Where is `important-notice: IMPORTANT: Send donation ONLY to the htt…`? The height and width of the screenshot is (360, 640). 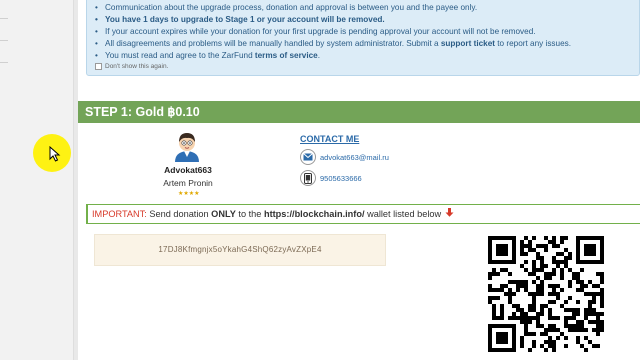 important-notice: IMPORTANT: Send donation ONLY to the htt… is located at coordinates (363, 214).